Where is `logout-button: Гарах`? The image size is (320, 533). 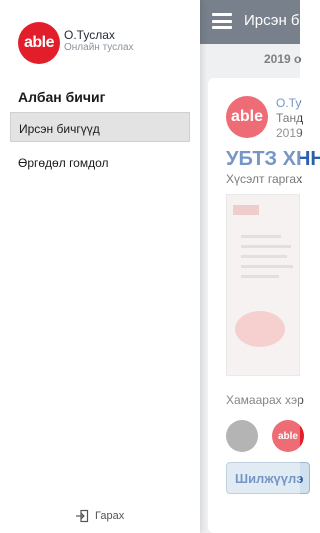
logout-button: Гарах is located at coordinates (99, 516).